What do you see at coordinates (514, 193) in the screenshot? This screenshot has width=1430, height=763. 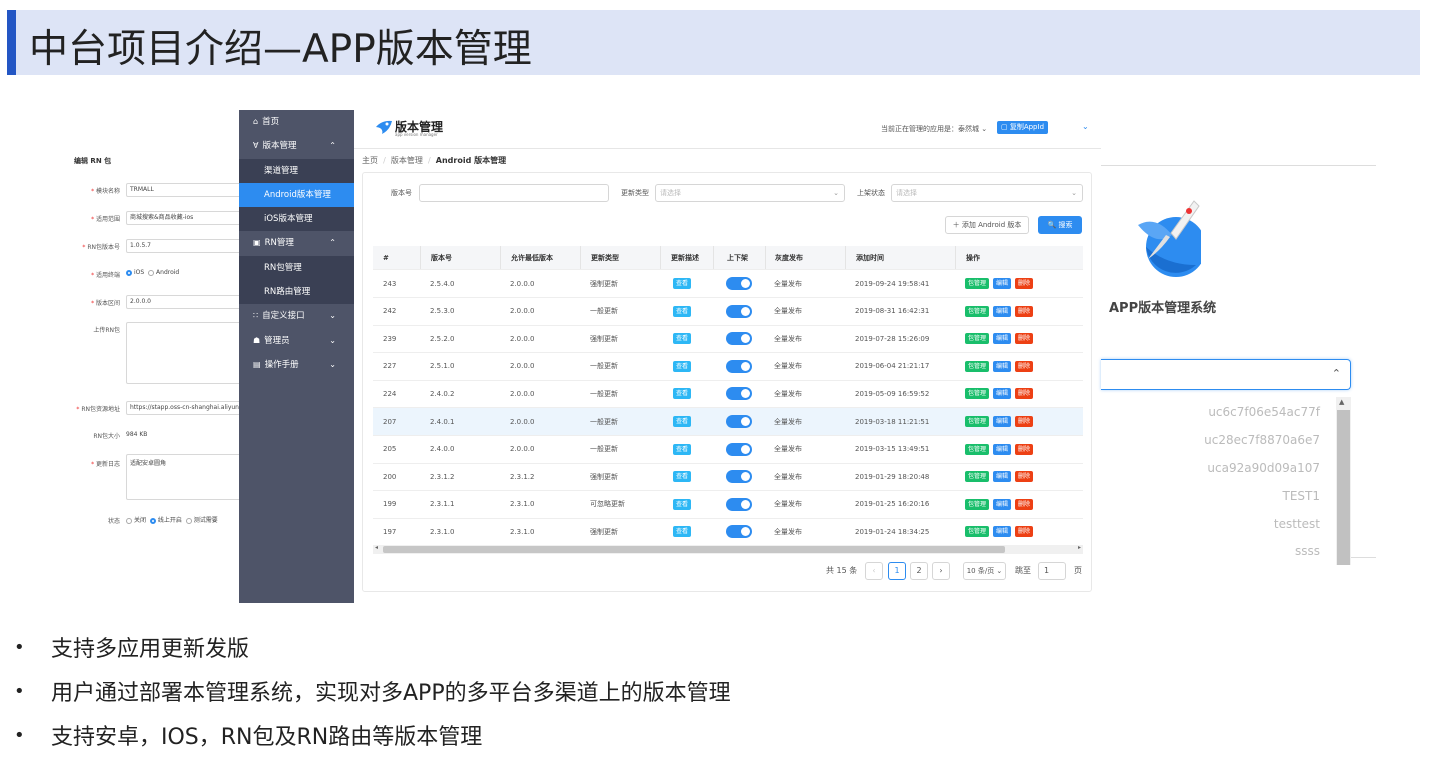 I see `version-filter-input` at bounding box center [514, 193].